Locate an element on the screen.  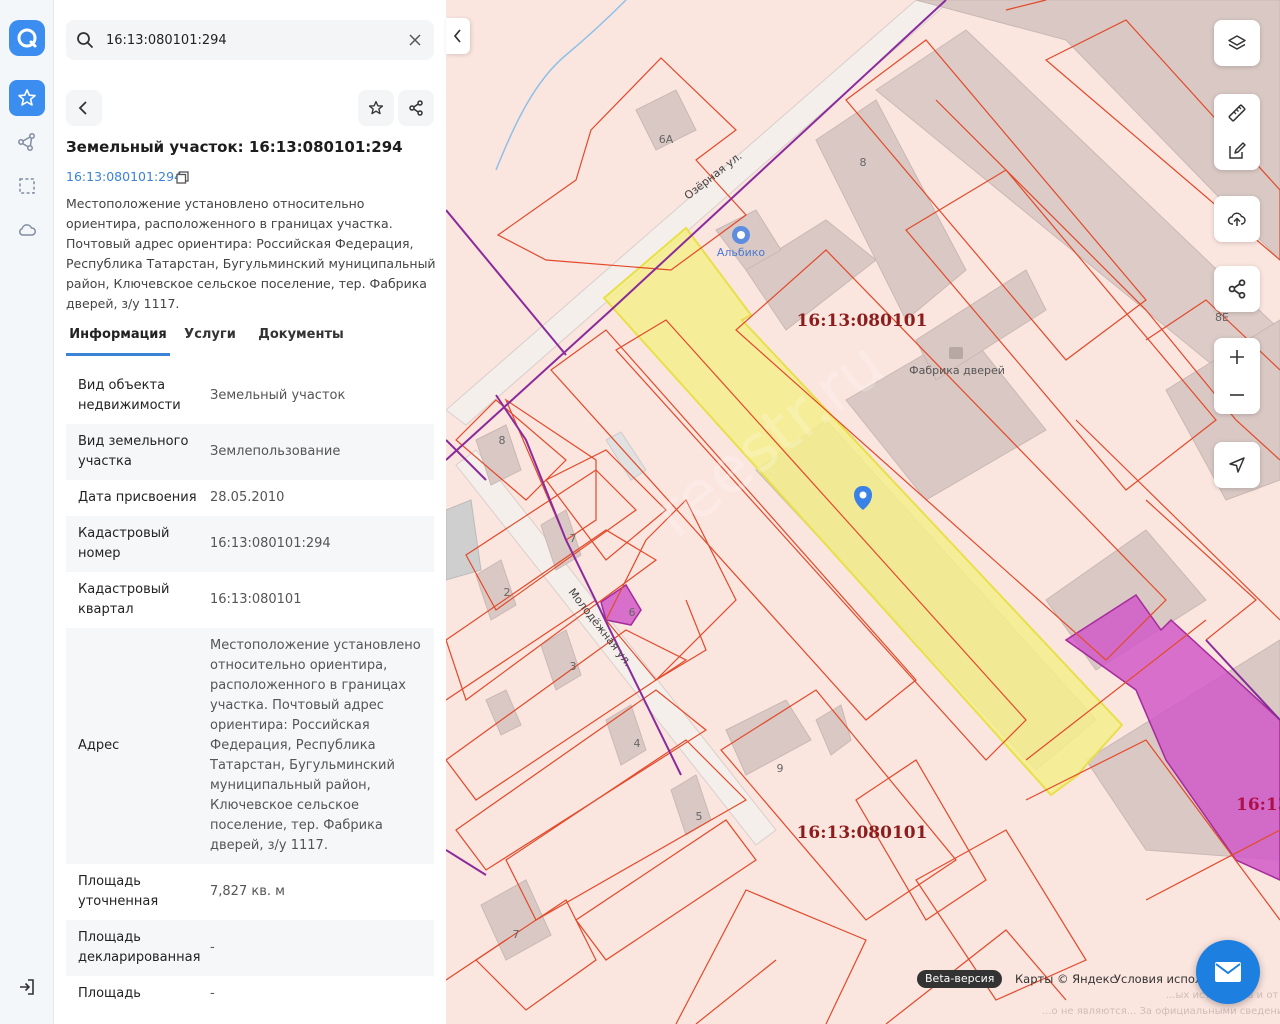
map-copyright: Карты © Яндекс is located at coordinates (1065, 979).